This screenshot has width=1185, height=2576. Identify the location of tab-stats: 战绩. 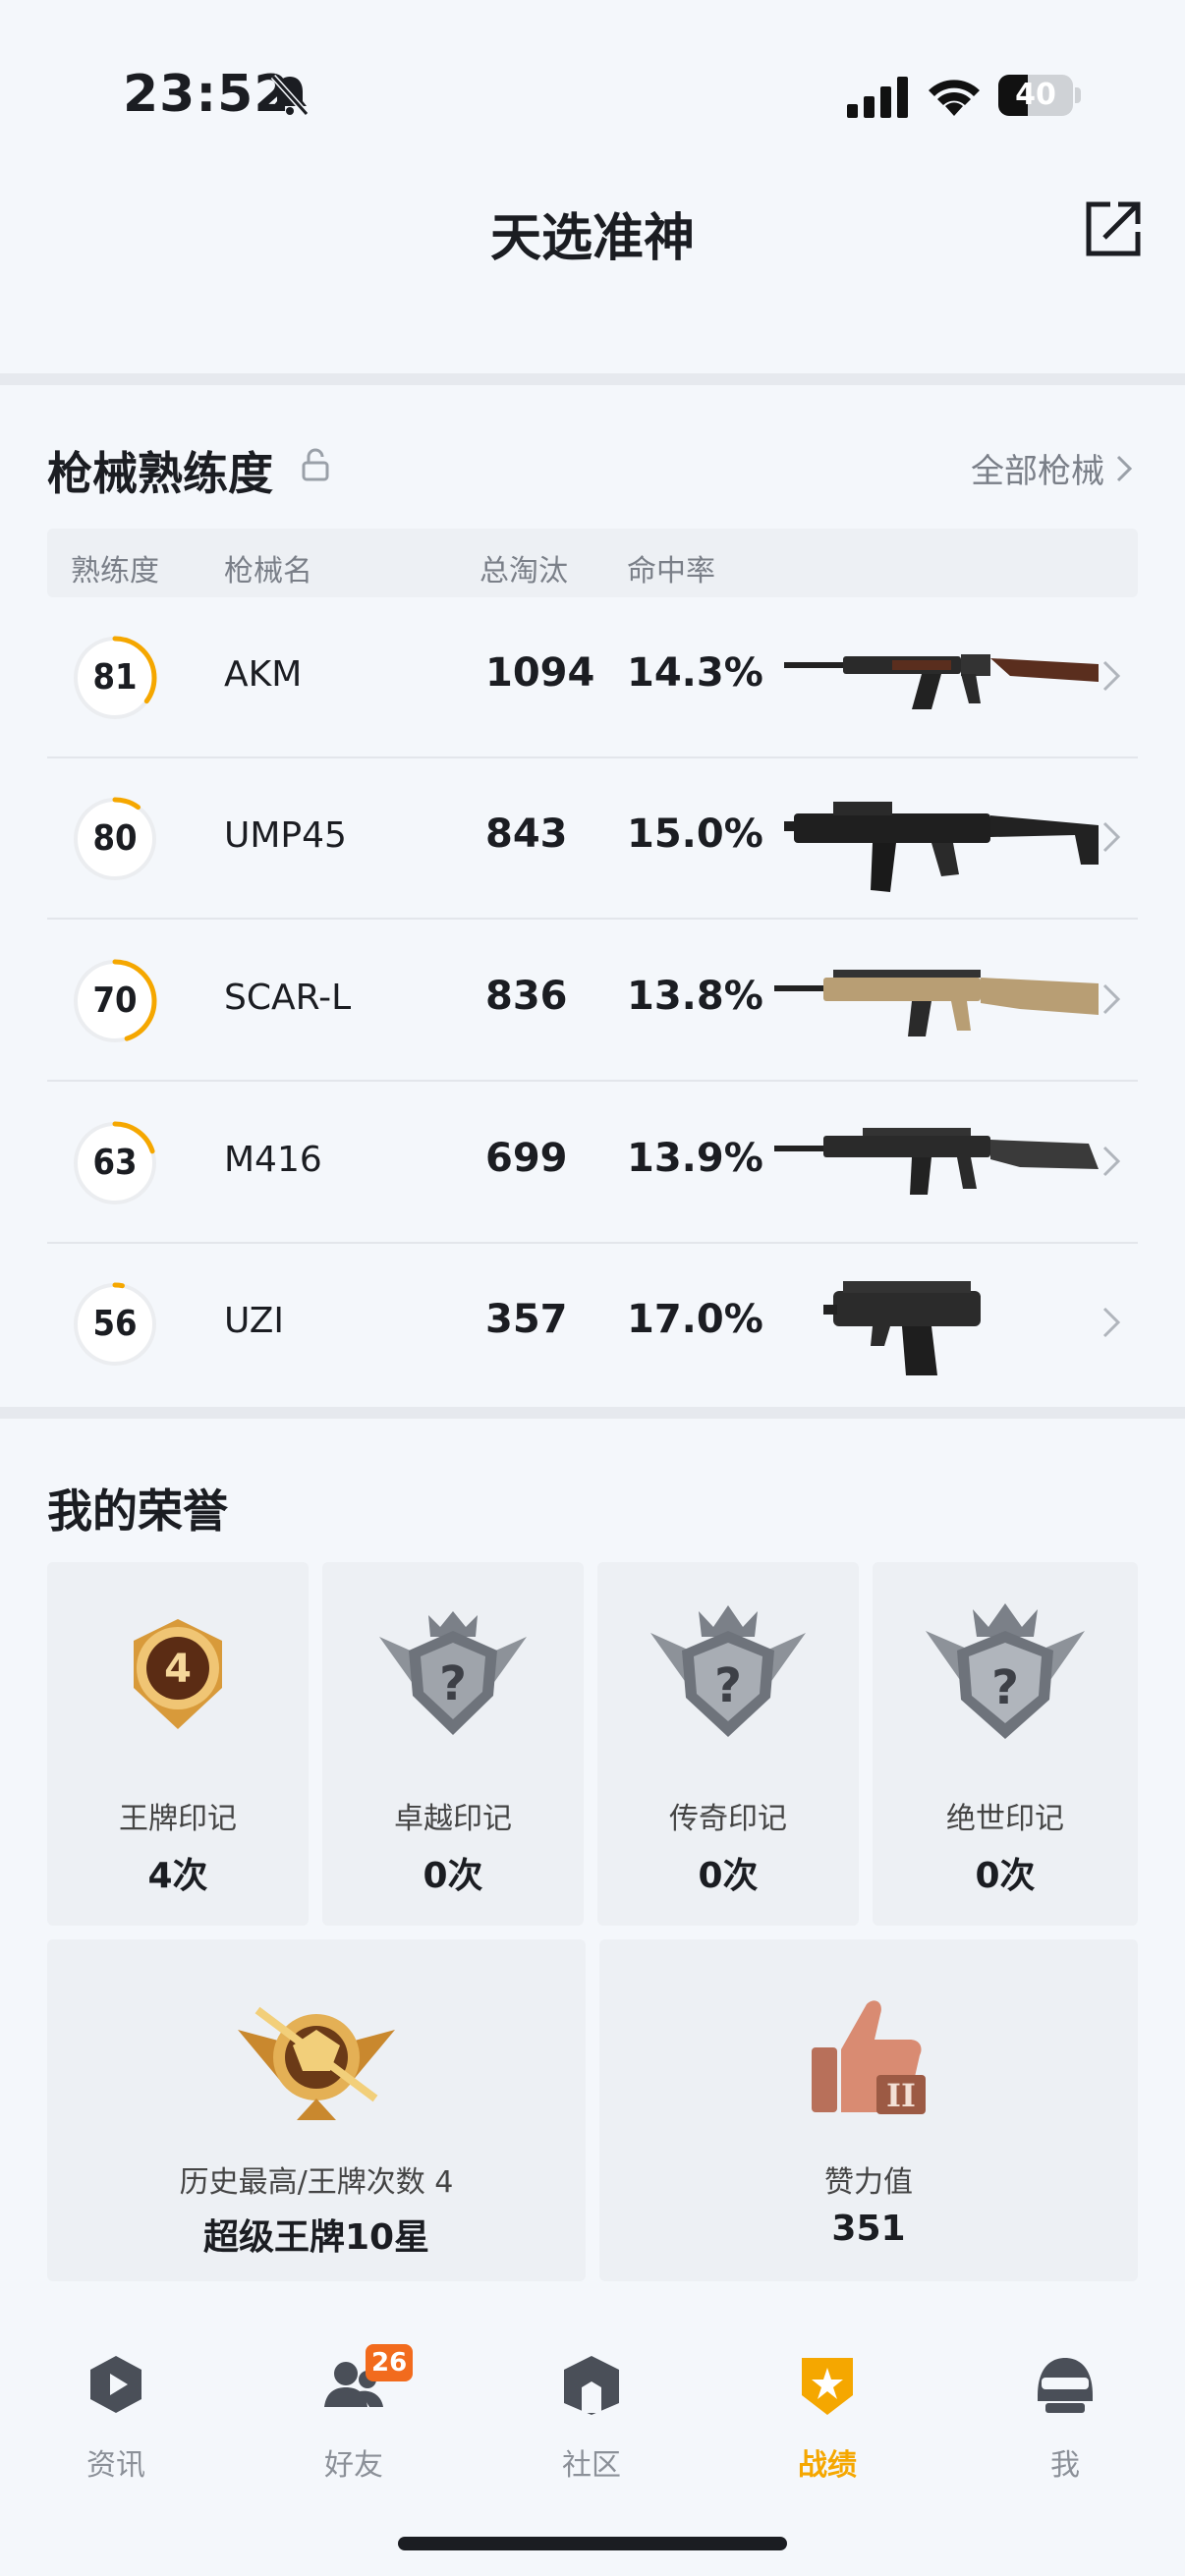
(828, 2421).